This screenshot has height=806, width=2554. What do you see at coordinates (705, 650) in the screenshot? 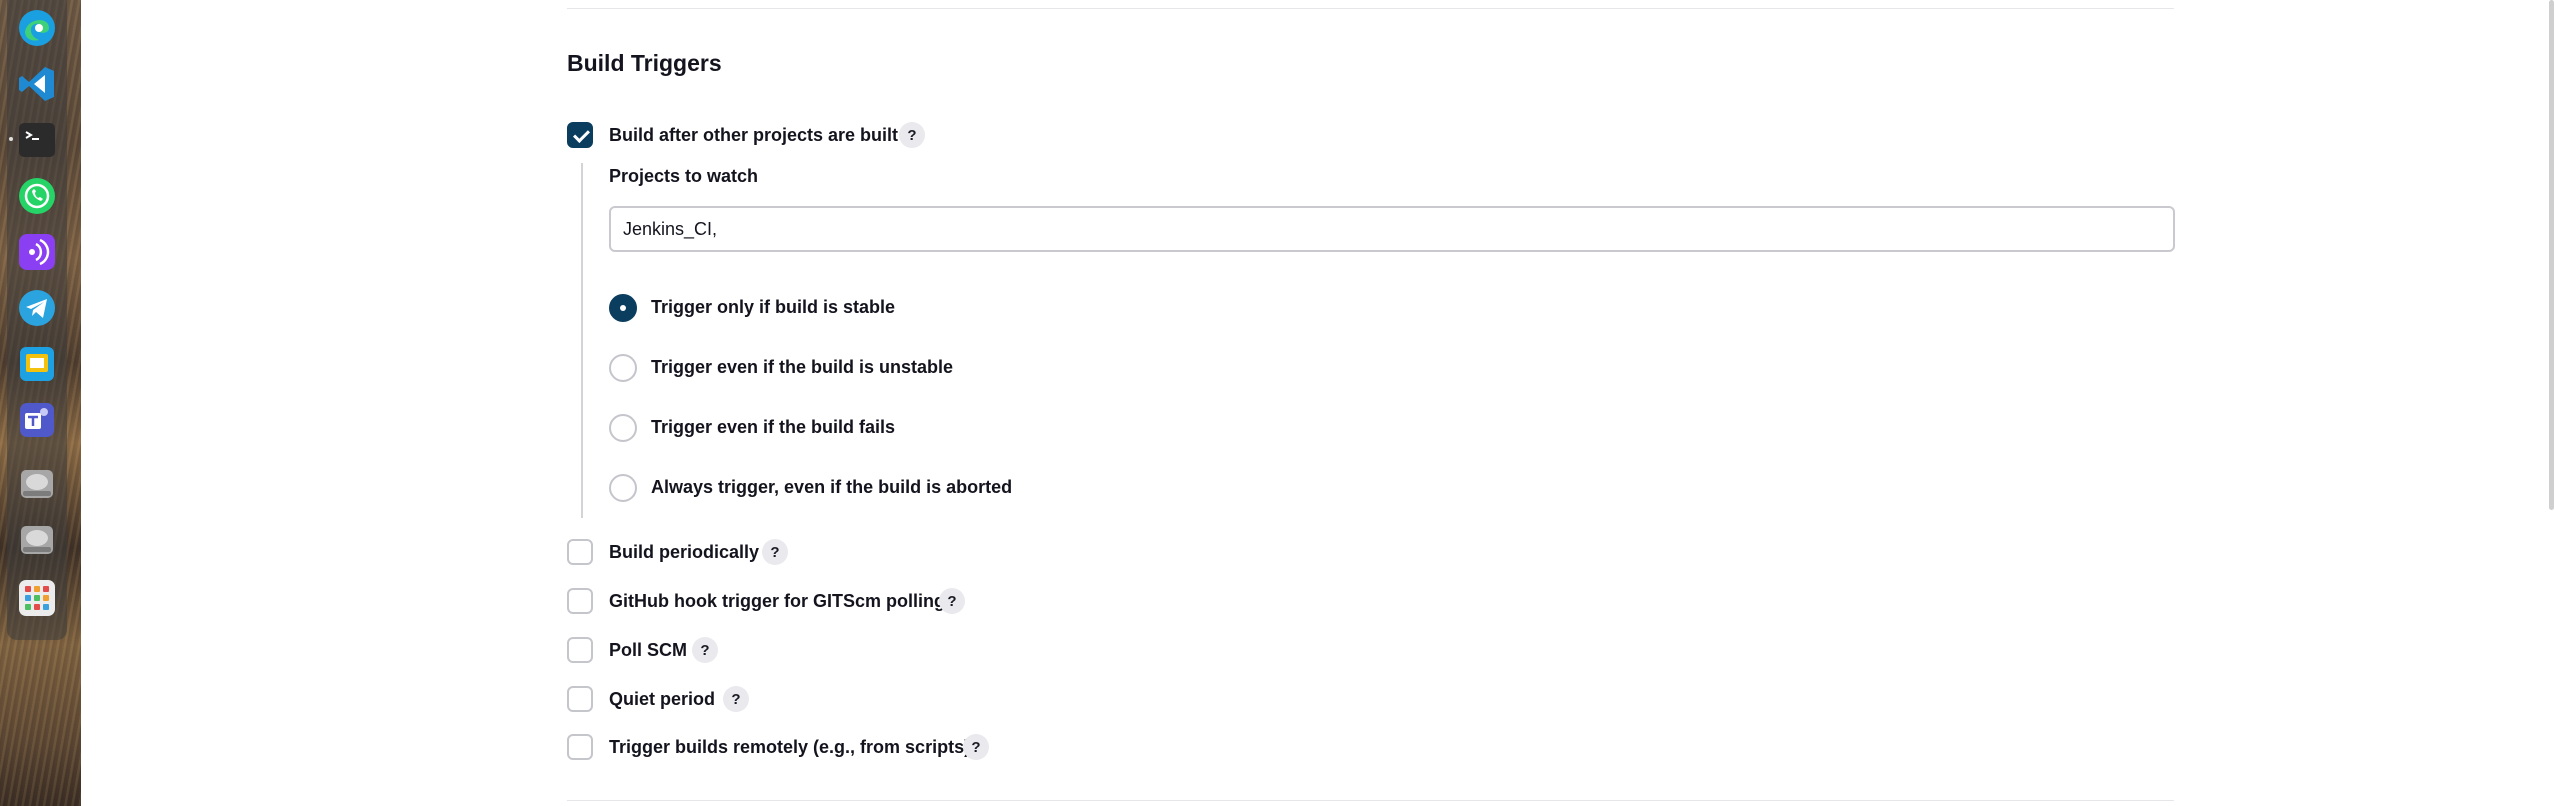
I see `poll-scm-help-icon: ?` at bounding box center [705, 650].